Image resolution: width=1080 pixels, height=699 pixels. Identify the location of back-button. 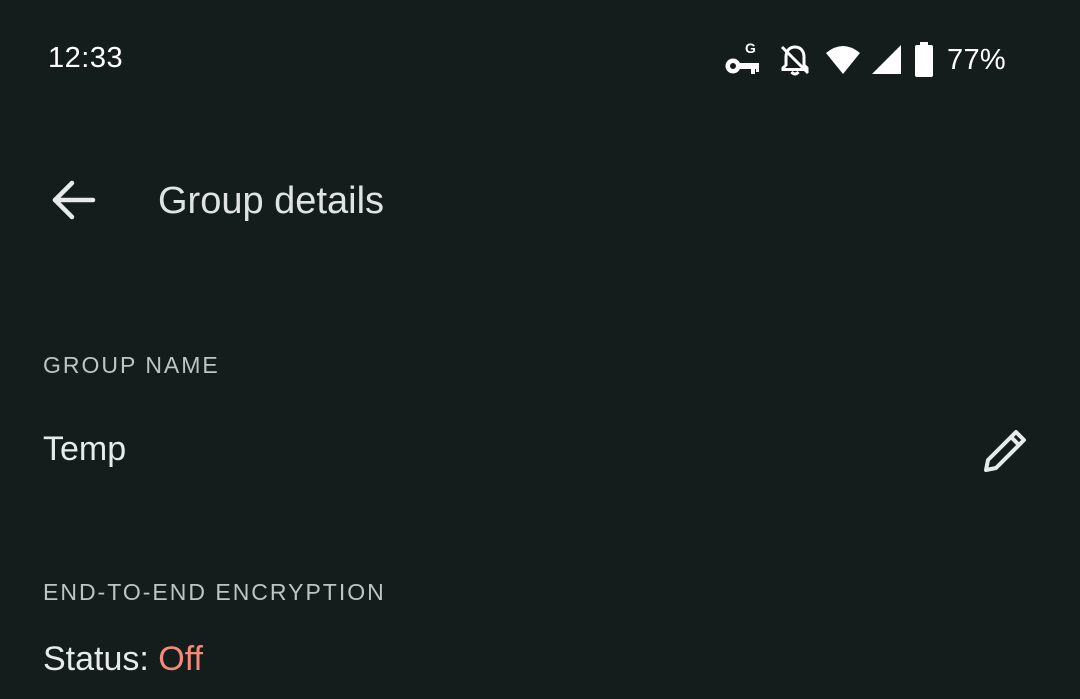
(74, 202).